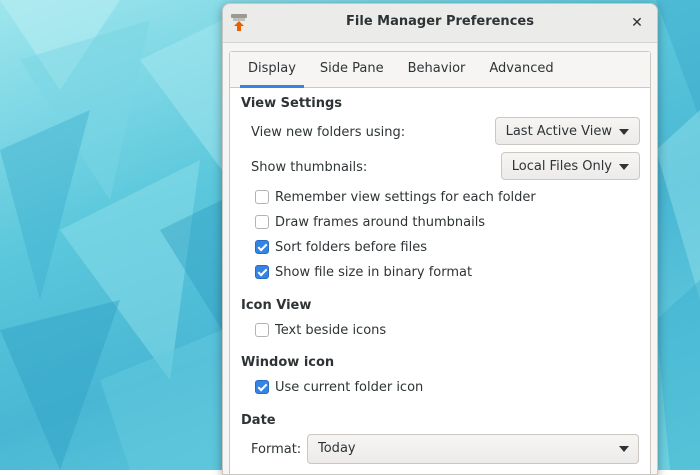 Image resolution: width=700 pixels, height=475 pixels. Describe the element at coordinates (331, 330) in the screenshot. I see `text-beside-icons-label: Text beside icons` at that location.